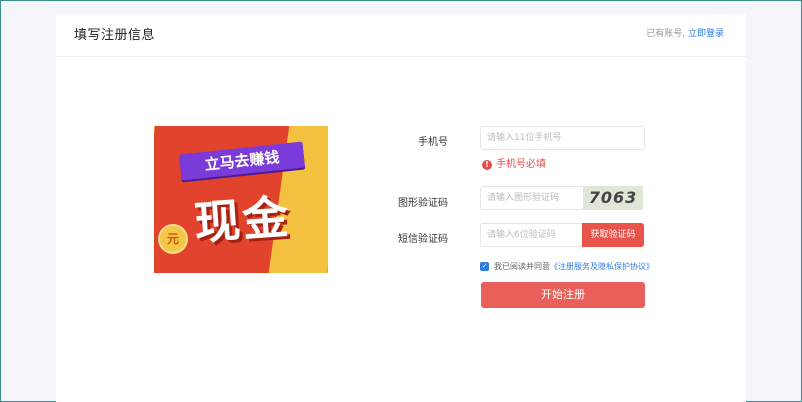  I want to click on have-account-text: 已有账号,, so click(666, 34).